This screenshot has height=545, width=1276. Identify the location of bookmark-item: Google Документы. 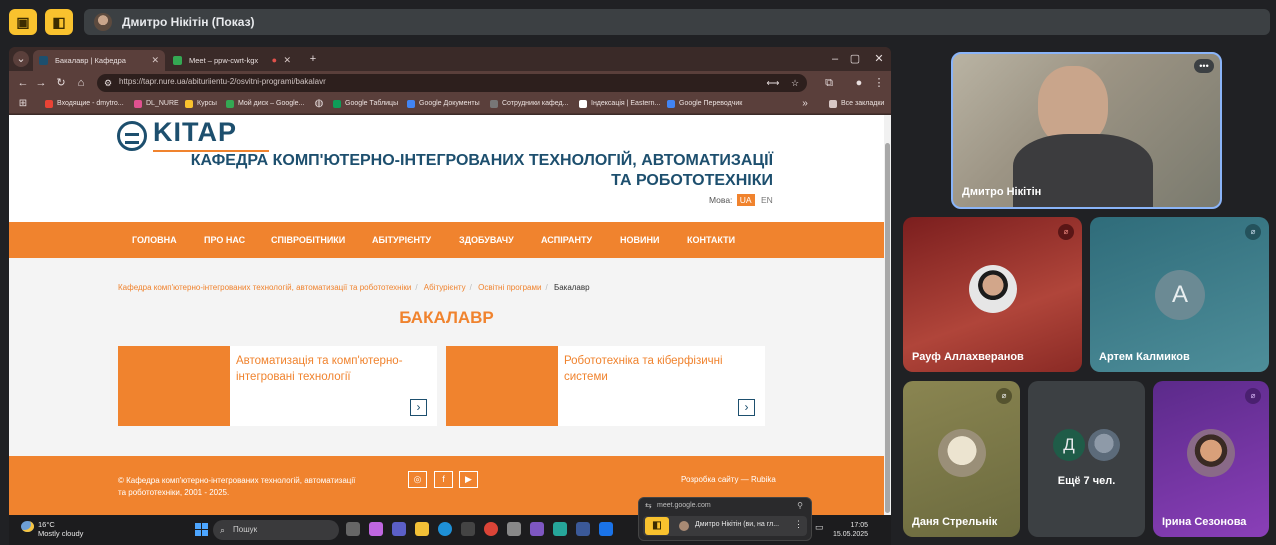
(443, 104).